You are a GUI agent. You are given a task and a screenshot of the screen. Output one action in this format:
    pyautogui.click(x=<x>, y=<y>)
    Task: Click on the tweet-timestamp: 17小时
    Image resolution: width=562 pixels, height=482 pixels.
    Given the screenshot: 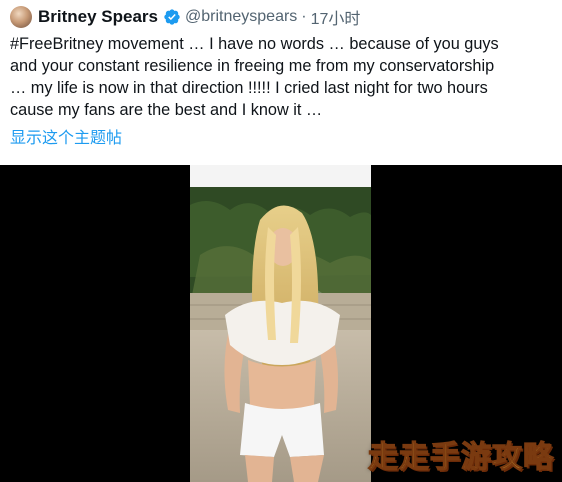 What is the action you would take?
    pyautogui.click(x=336, y=17)
    